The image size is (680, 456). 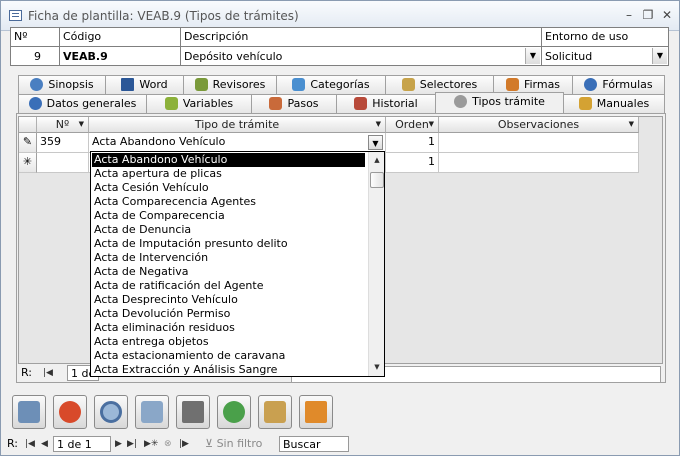 I want to click on dropdown-option: Acta de Imputación presunto delito, so click(x=237, y=244).